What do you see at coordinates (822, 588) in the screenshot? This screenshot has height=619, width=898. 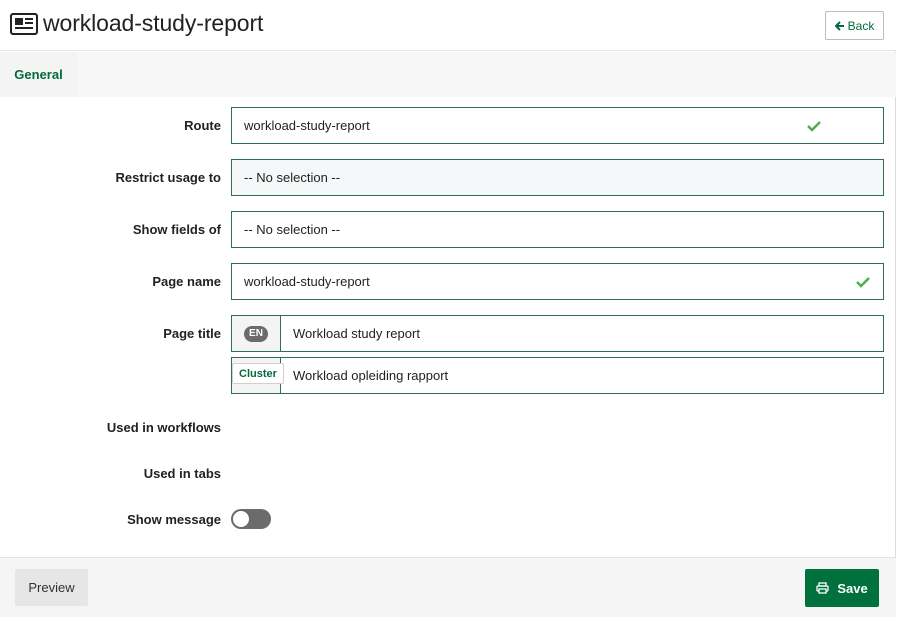 I see `printer-icon` at bounding box center [822, 588].